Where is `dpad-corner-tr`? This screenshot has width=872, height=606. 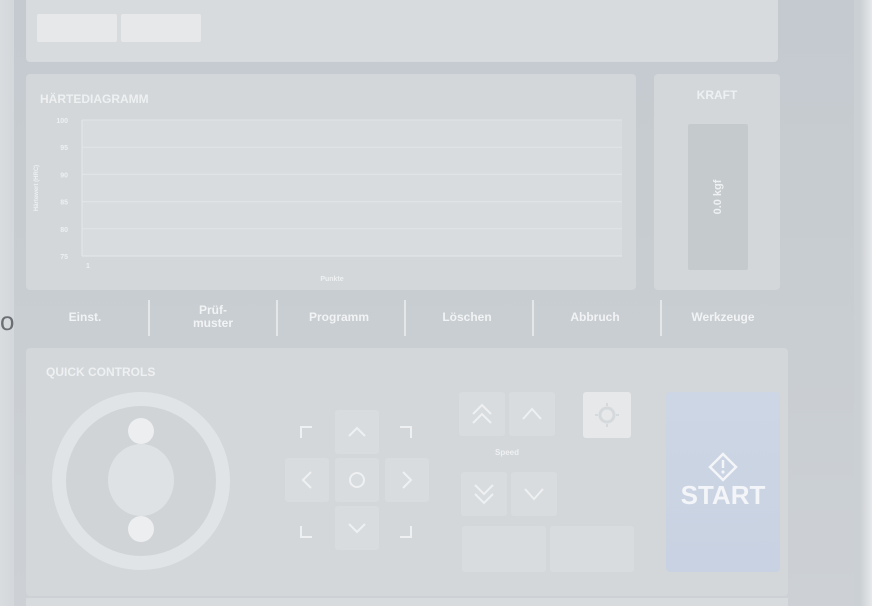
dpad-corner-tr is located at coordinates (406, 432).